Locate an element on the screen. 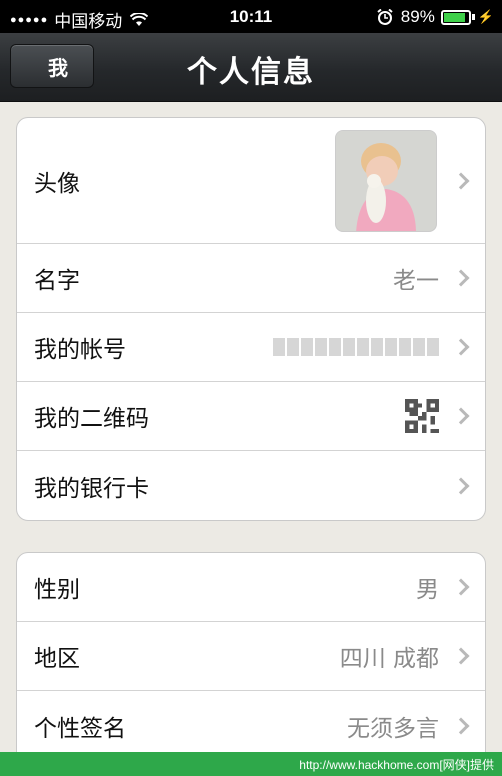 The height and width of the screenshot is (776, 502). row-label: 个性签名 is located at coordinates (80, 728).